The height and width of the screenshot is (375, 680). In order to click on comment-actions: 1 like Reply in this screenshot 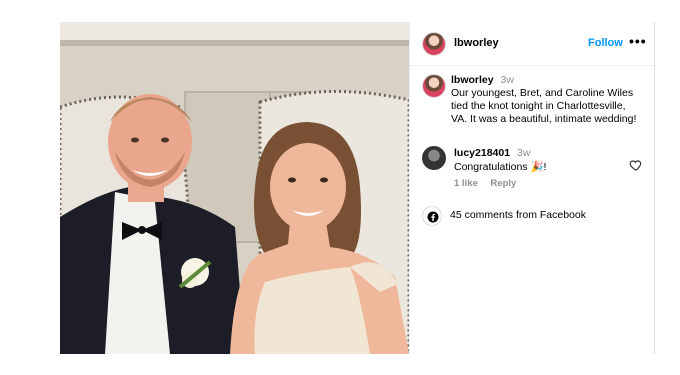, I will do `click(490, 183)`.